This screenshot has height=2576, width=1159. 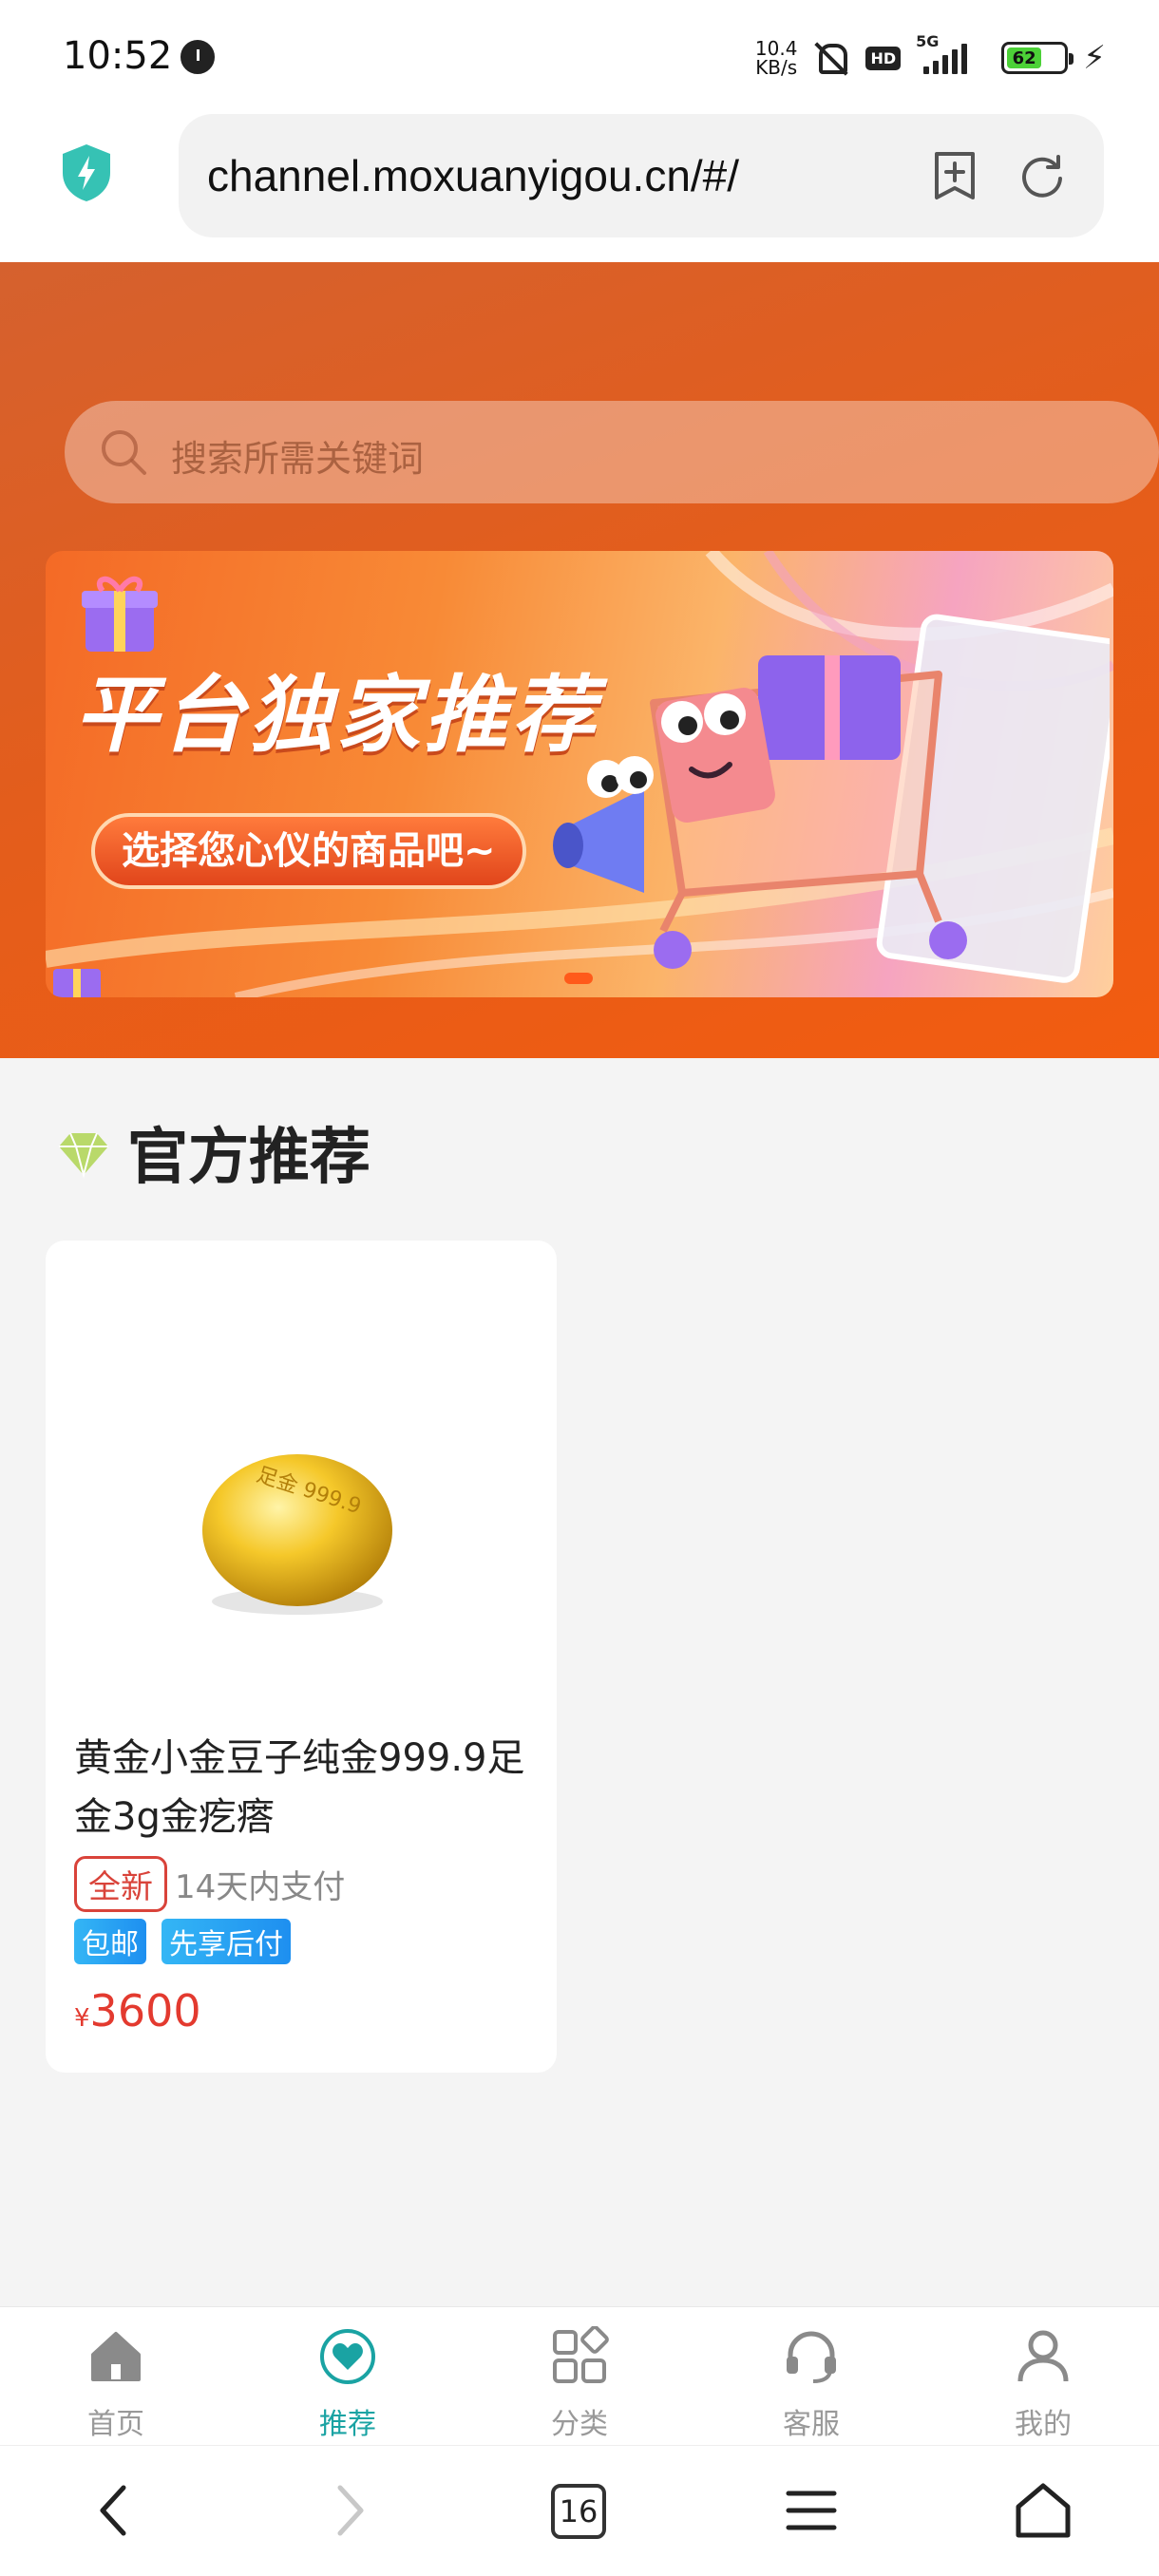 What do you see at coordinates (579, 2424) in the screenshot?
I see `tab-label: 分类` at bounding box center [579, 2424].